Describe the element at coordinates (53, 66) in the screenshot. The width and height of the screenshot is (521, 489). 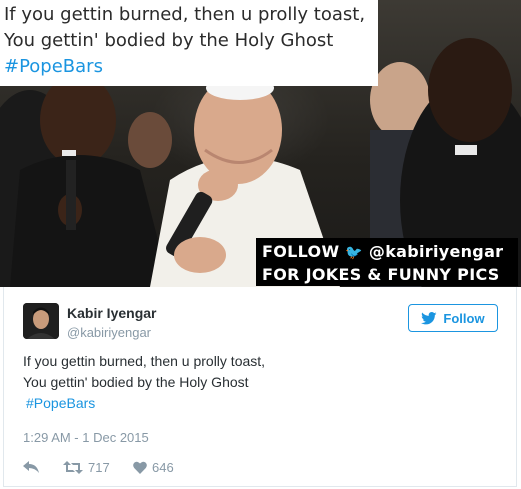
I see `meme-caption-hashtag: #PopeBars` at that location.